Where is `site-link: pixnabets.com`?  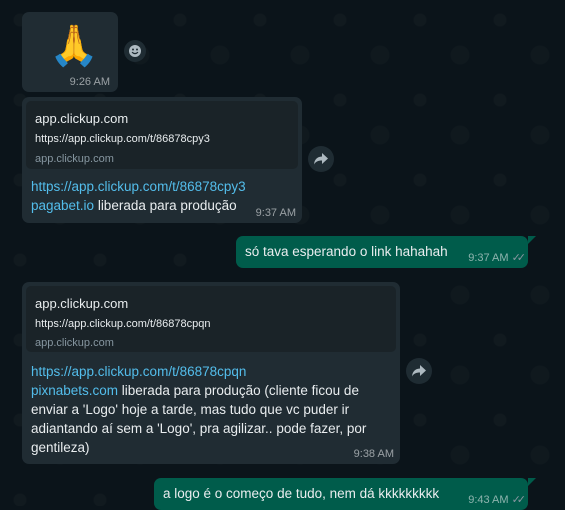
site-link: pixnabets.com is located at coordinates (74, 390).